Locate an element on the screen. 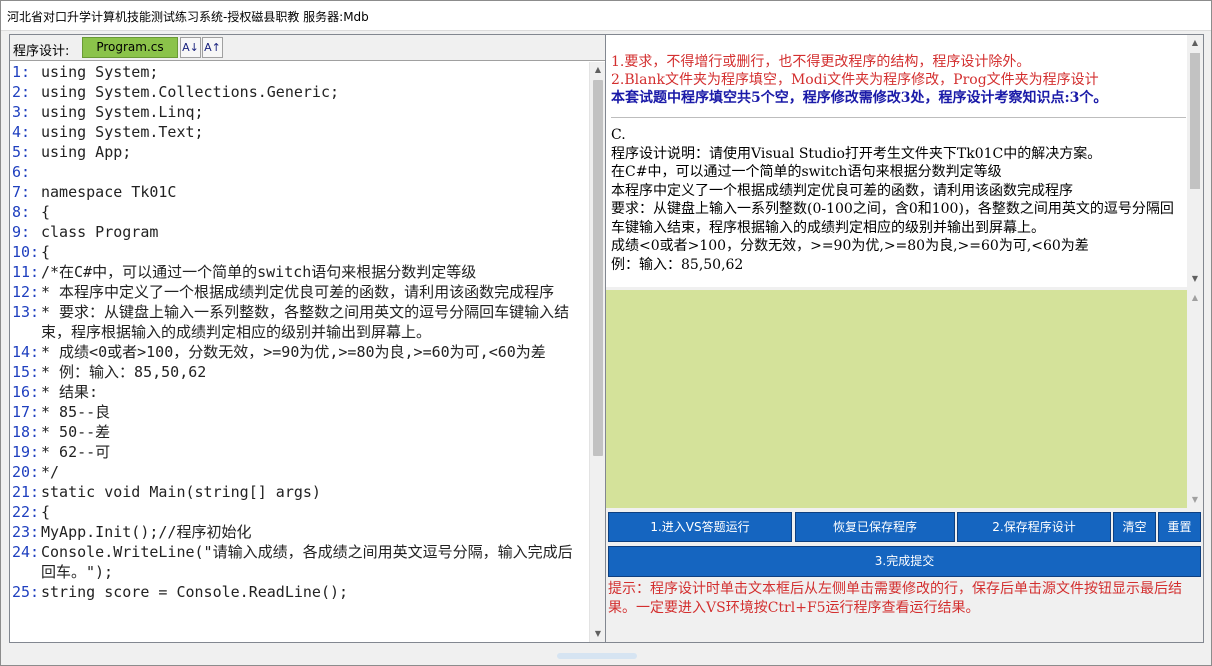 This screenshot has height=666, width=1212. section-heading: C. is located at coordinates (618, 135).